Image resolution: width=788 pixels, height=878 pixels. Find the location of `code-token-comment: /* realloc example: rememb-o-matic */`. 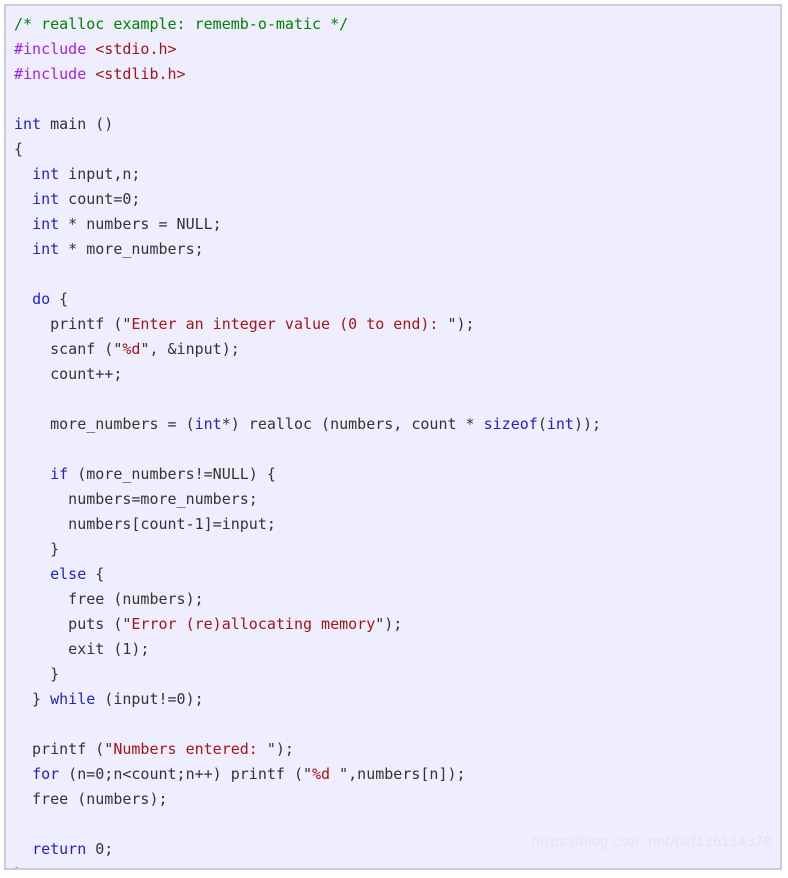

code-token-comment: /* realloc example: rememb-o-matic */ is located at coordinates (181, 24).